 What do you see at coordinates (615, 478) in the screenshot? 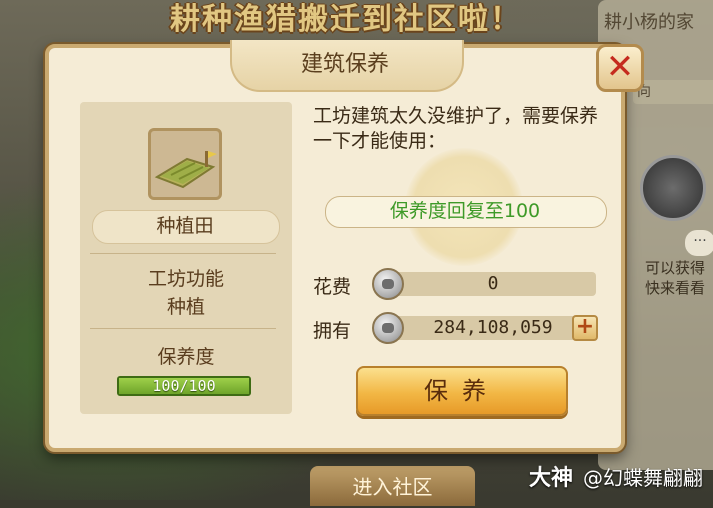
I see `watermark: 大神 @幻蝶舞翩翩` at bounding box center [615, 478].